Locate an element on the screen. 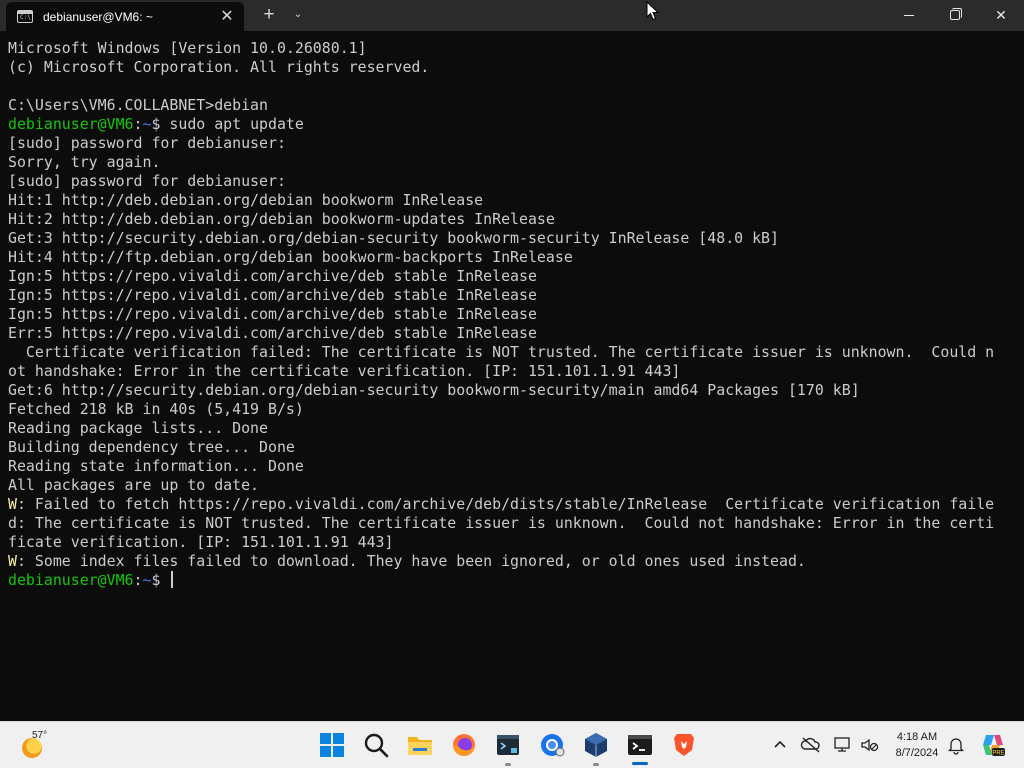 The width and height of the screenshot is (1024, 768). brave-icon is located at coordinates (684, 745).